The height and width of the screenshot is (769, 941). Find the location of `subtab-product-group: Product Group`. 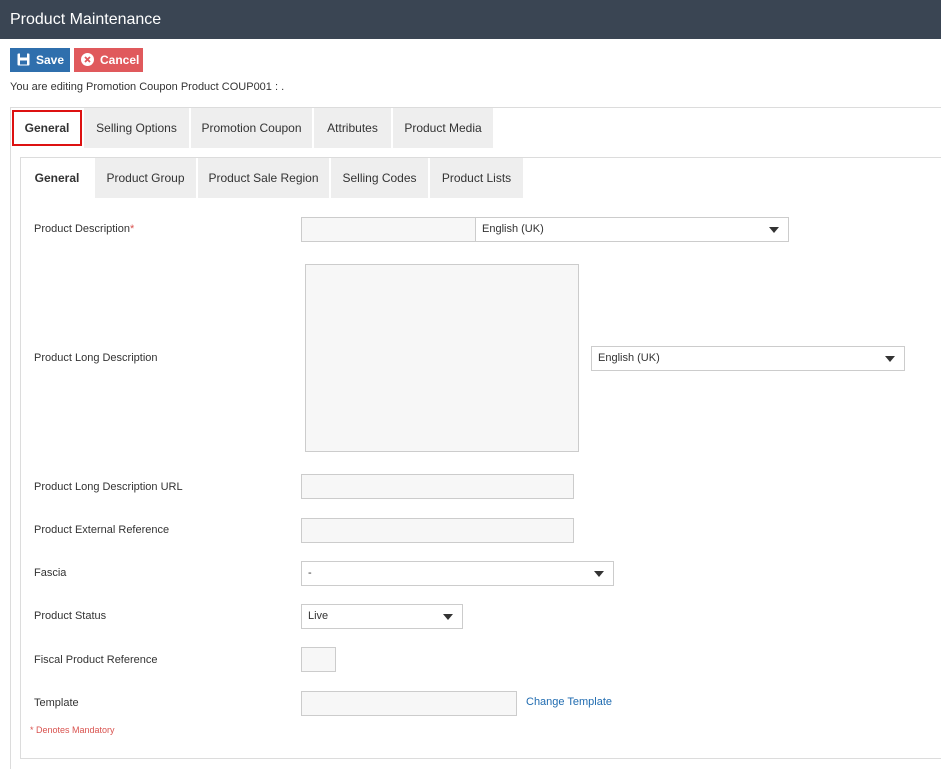

subtab-product-group: Product Group is located at coordinates (145, 178).